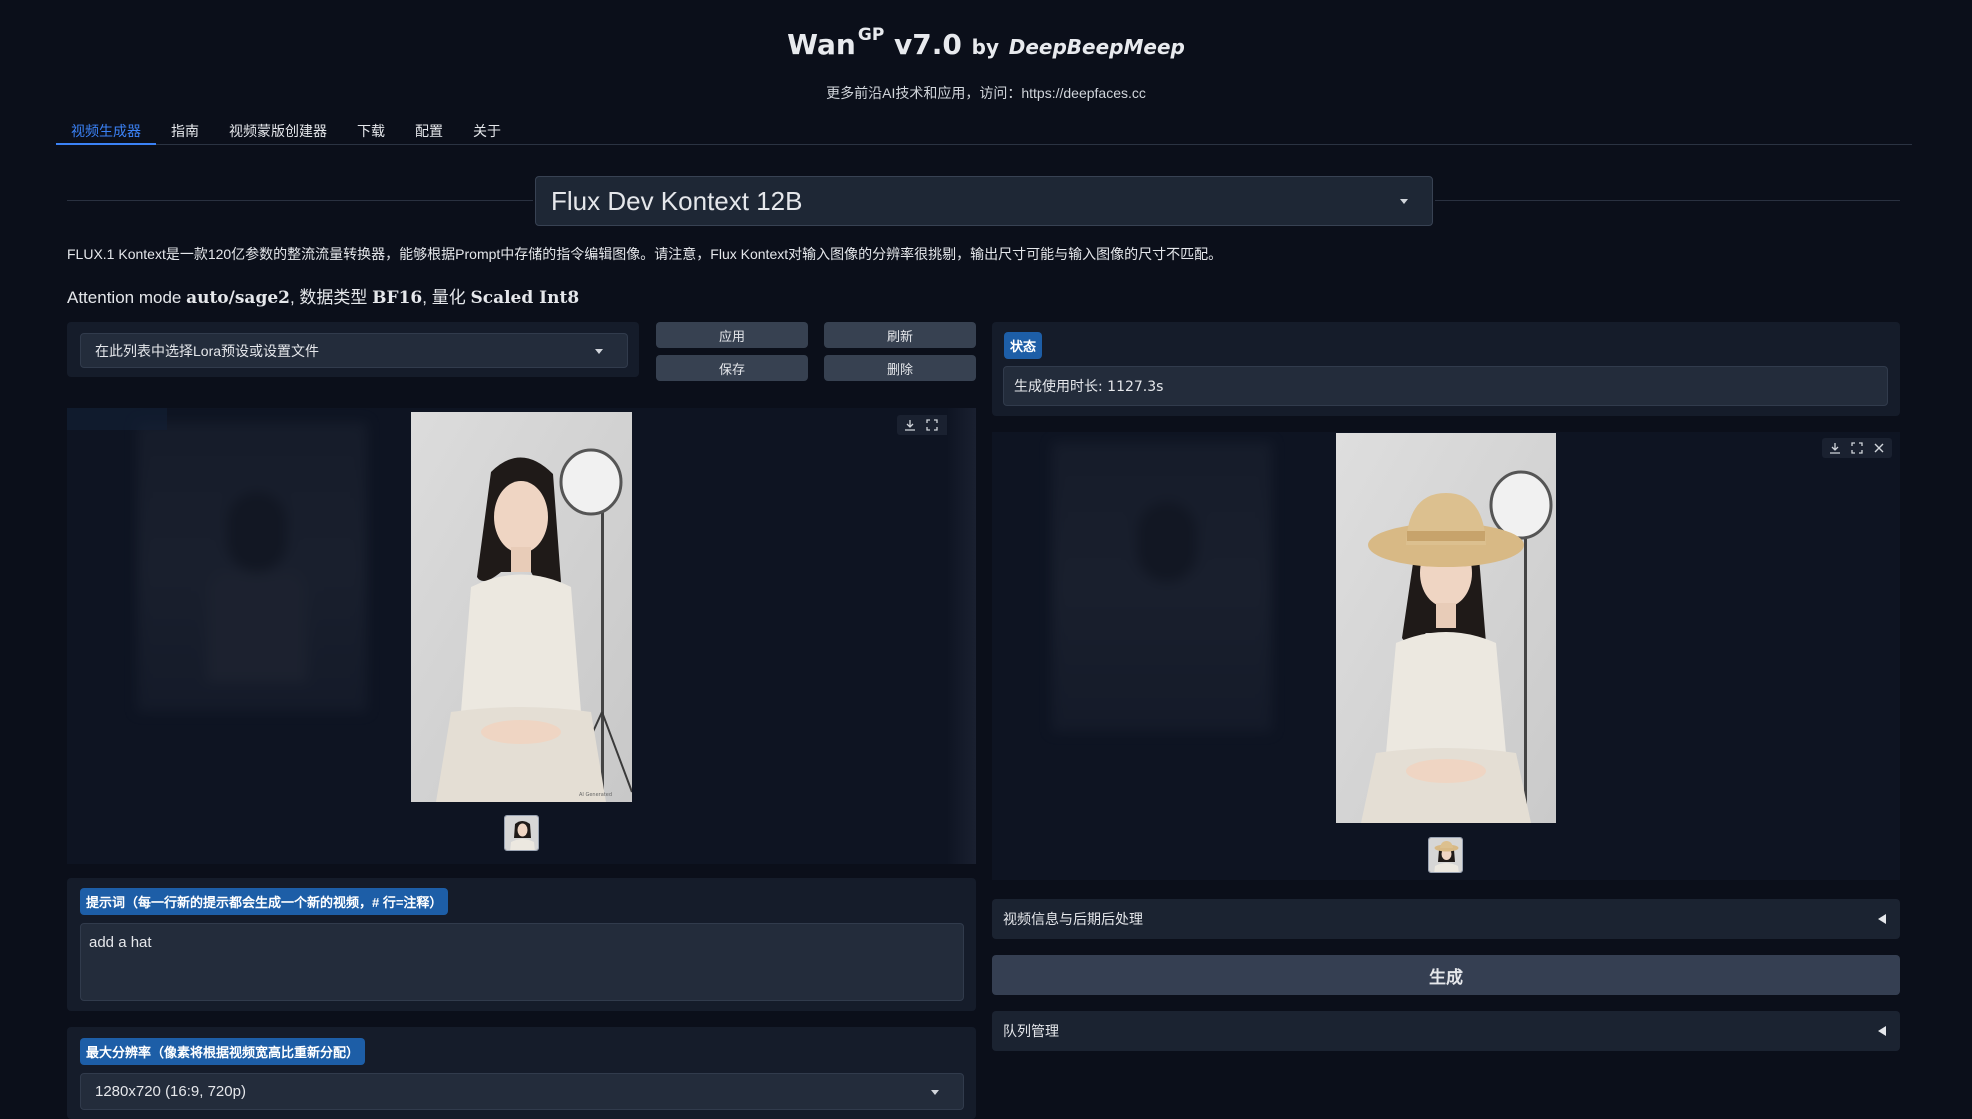 The width and height of the screenshot is (1972, 1119). Describe the element at coordinates (1023, 345) in the screenshot. I see `status-label: 状态` at that location.